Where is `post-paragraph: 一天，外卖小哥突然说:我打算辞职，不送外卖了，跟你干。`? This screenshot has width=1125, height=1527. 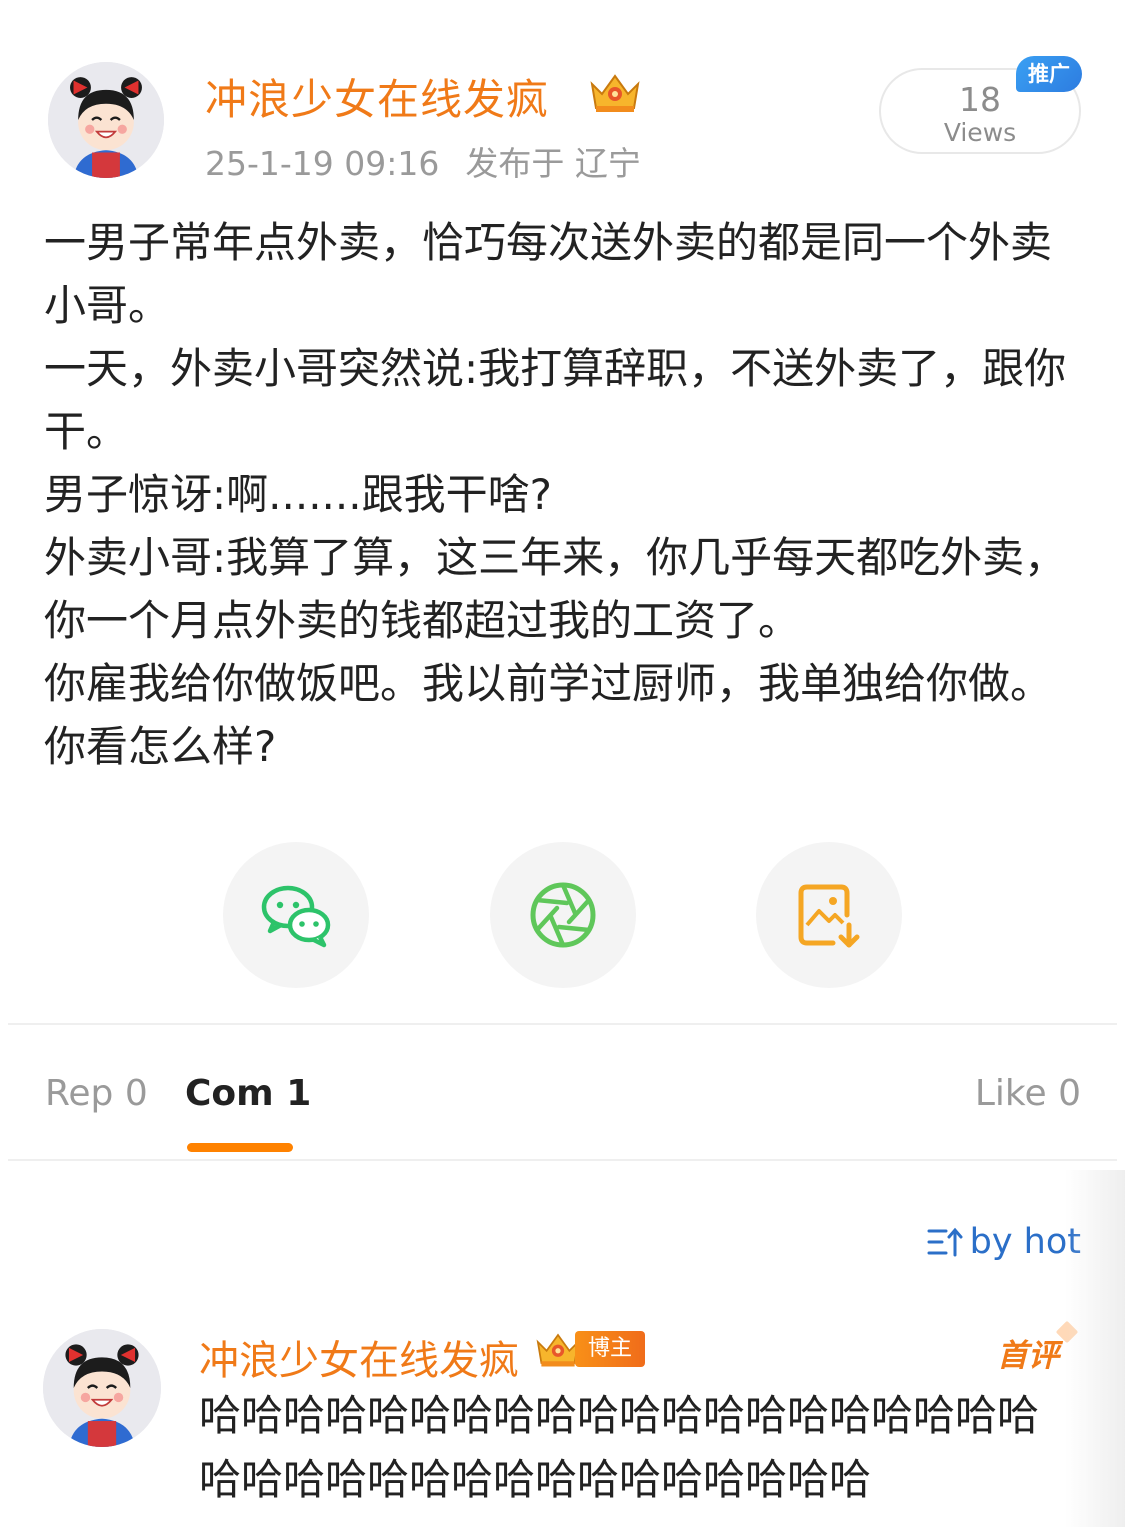 post-paragraph: 一天，外卖小哥突然说:我打算辞职，不送外卖了，跟你干。 is located at coordinates (555, 400).